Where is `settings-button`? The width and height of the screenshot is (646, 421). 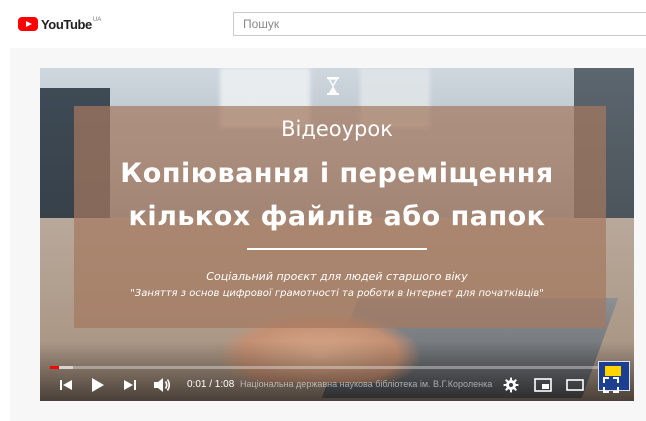
settings-button is located at coordinates (511, 385).